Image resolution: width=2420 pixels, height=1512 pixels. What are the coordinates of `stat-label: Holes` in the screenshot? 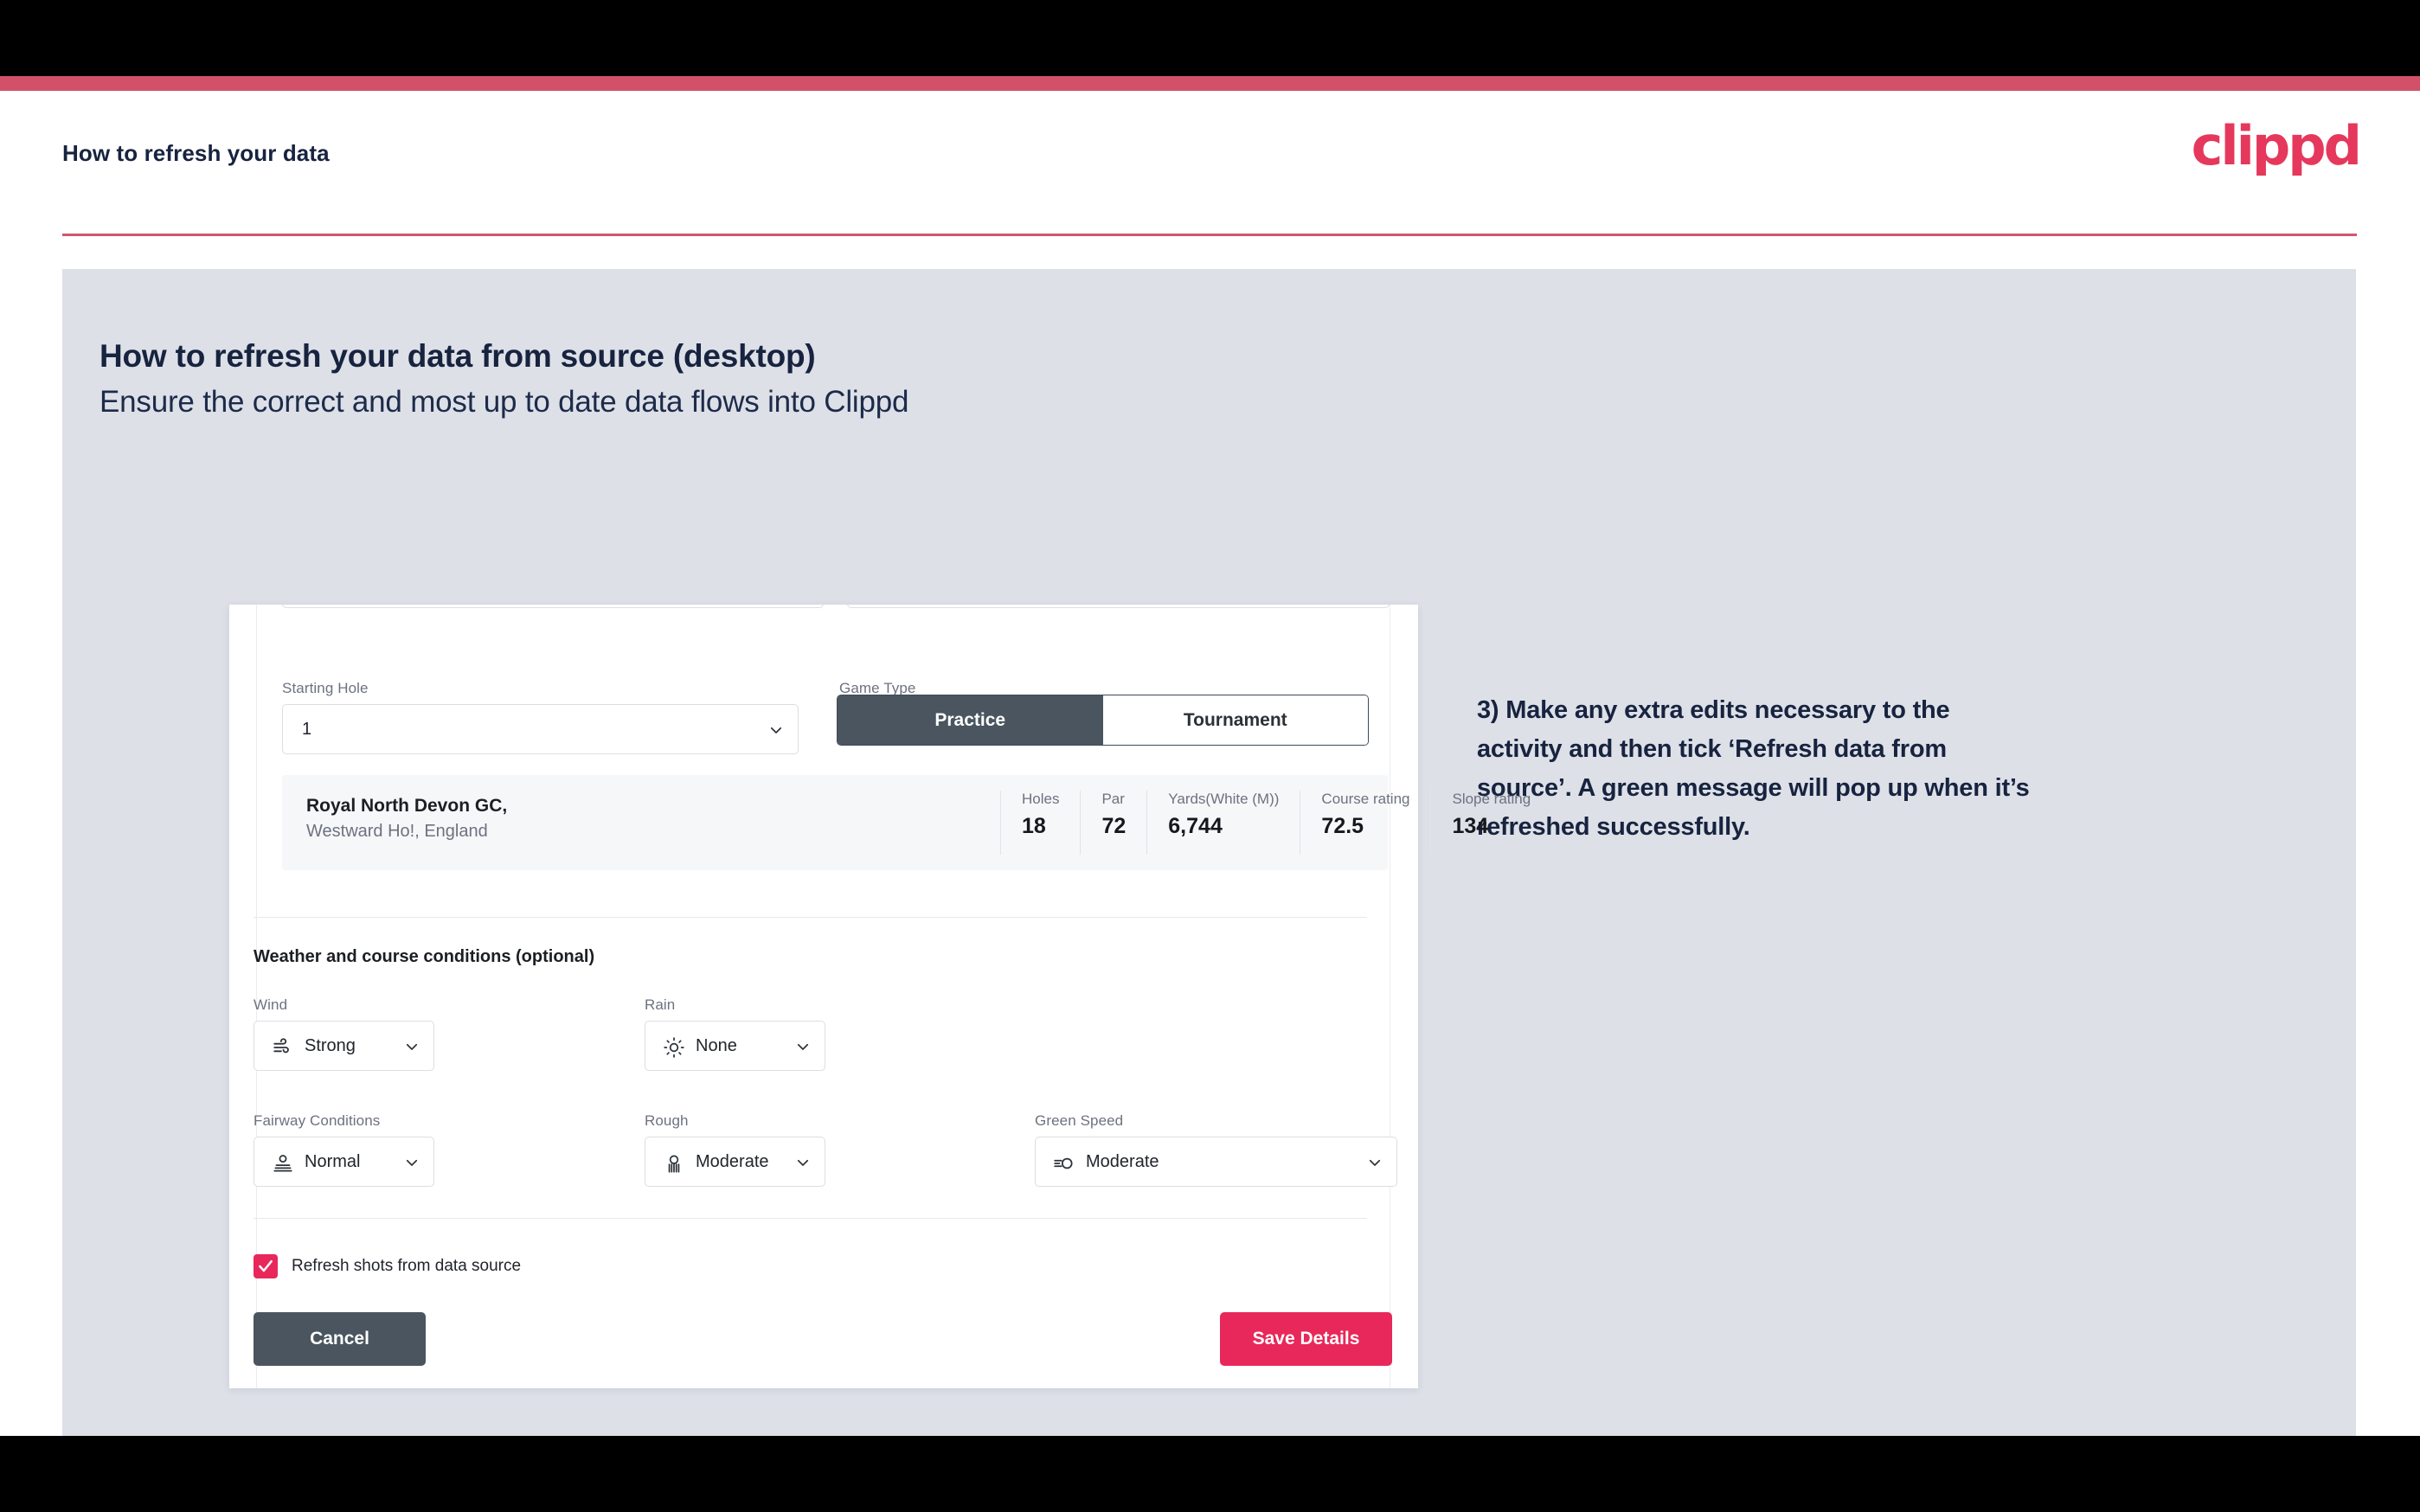 It's located at (1041, 799).